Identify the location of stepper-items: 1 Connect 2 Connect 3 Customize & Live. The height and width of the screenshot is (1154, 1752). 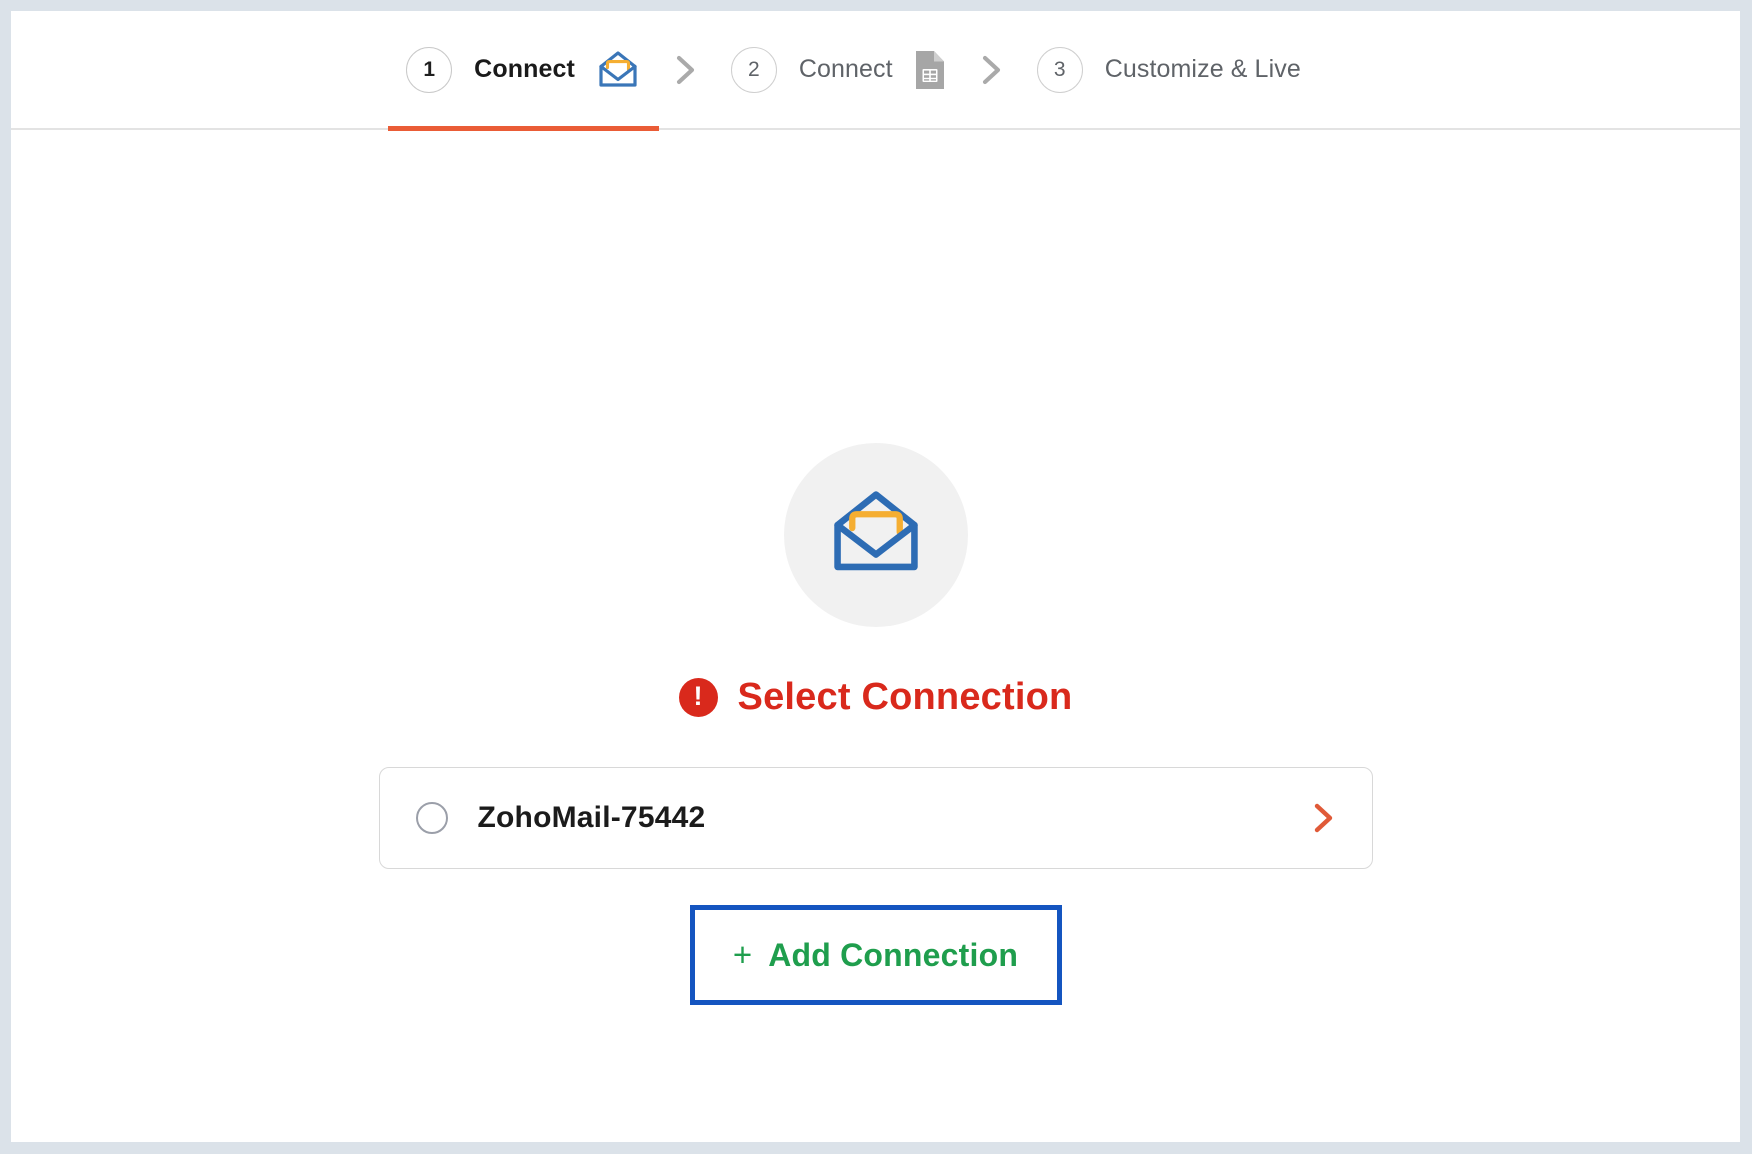
(853, 71).